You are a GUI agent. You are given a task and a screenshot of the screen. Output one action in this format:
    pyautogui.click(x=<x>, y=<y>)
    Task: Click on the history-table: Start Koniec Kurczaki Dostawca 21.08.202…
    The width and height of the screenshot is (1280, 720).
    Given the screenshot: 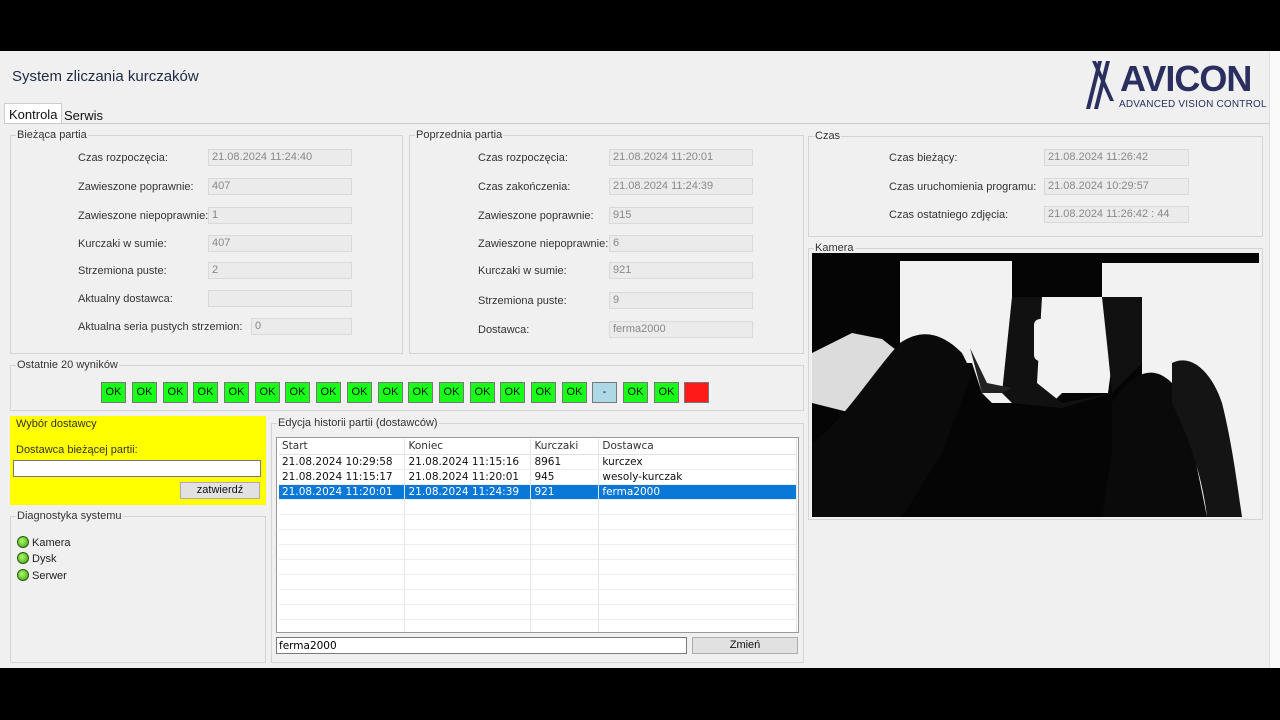 What is the action you would take?
    pyautogui.click(x=537, y=535)
    